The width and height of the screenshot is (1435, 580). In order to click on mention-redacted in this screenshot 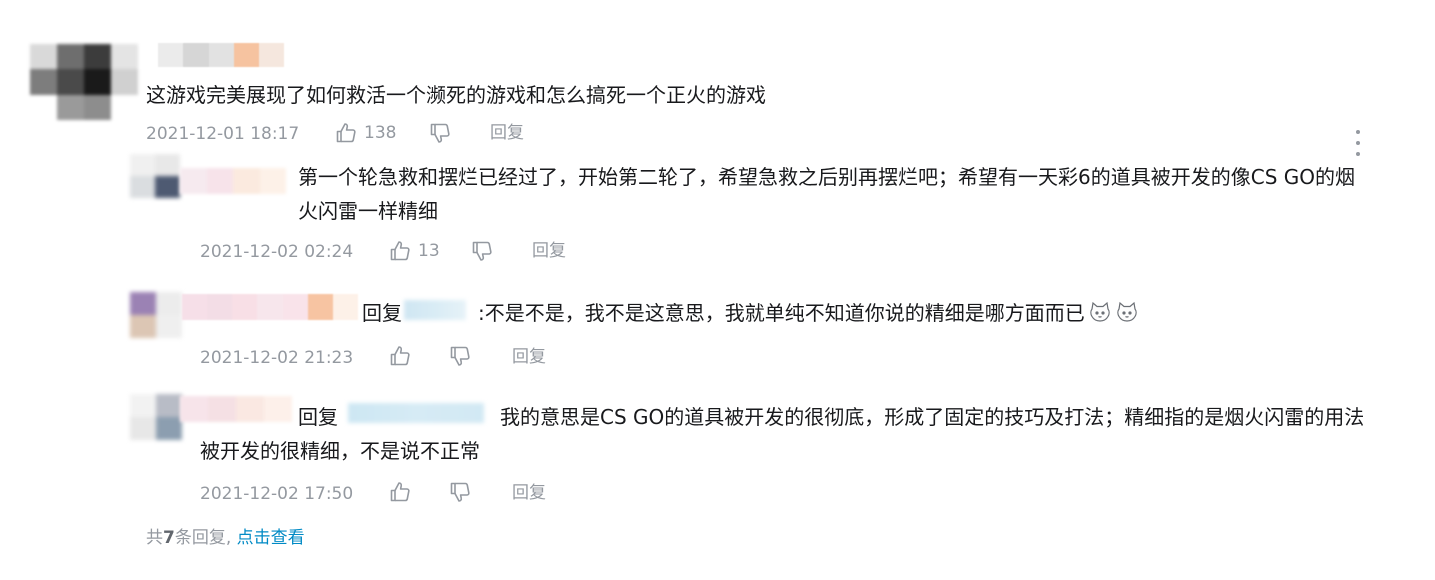, I will do `click(435, 310)`.